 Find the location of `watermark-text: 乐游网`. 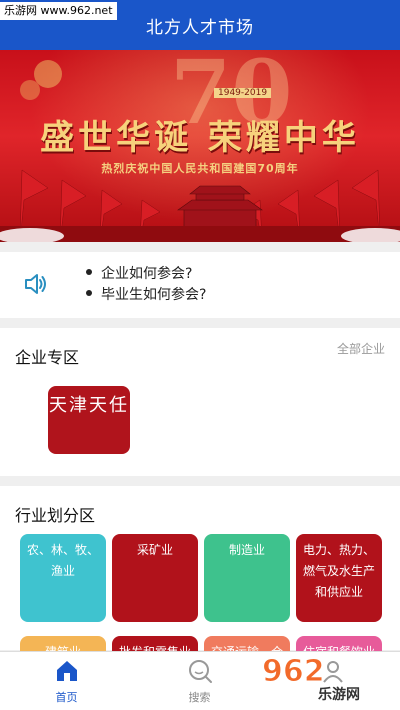

watermark-text: 乐游网 is located at coordinates (339, 695).